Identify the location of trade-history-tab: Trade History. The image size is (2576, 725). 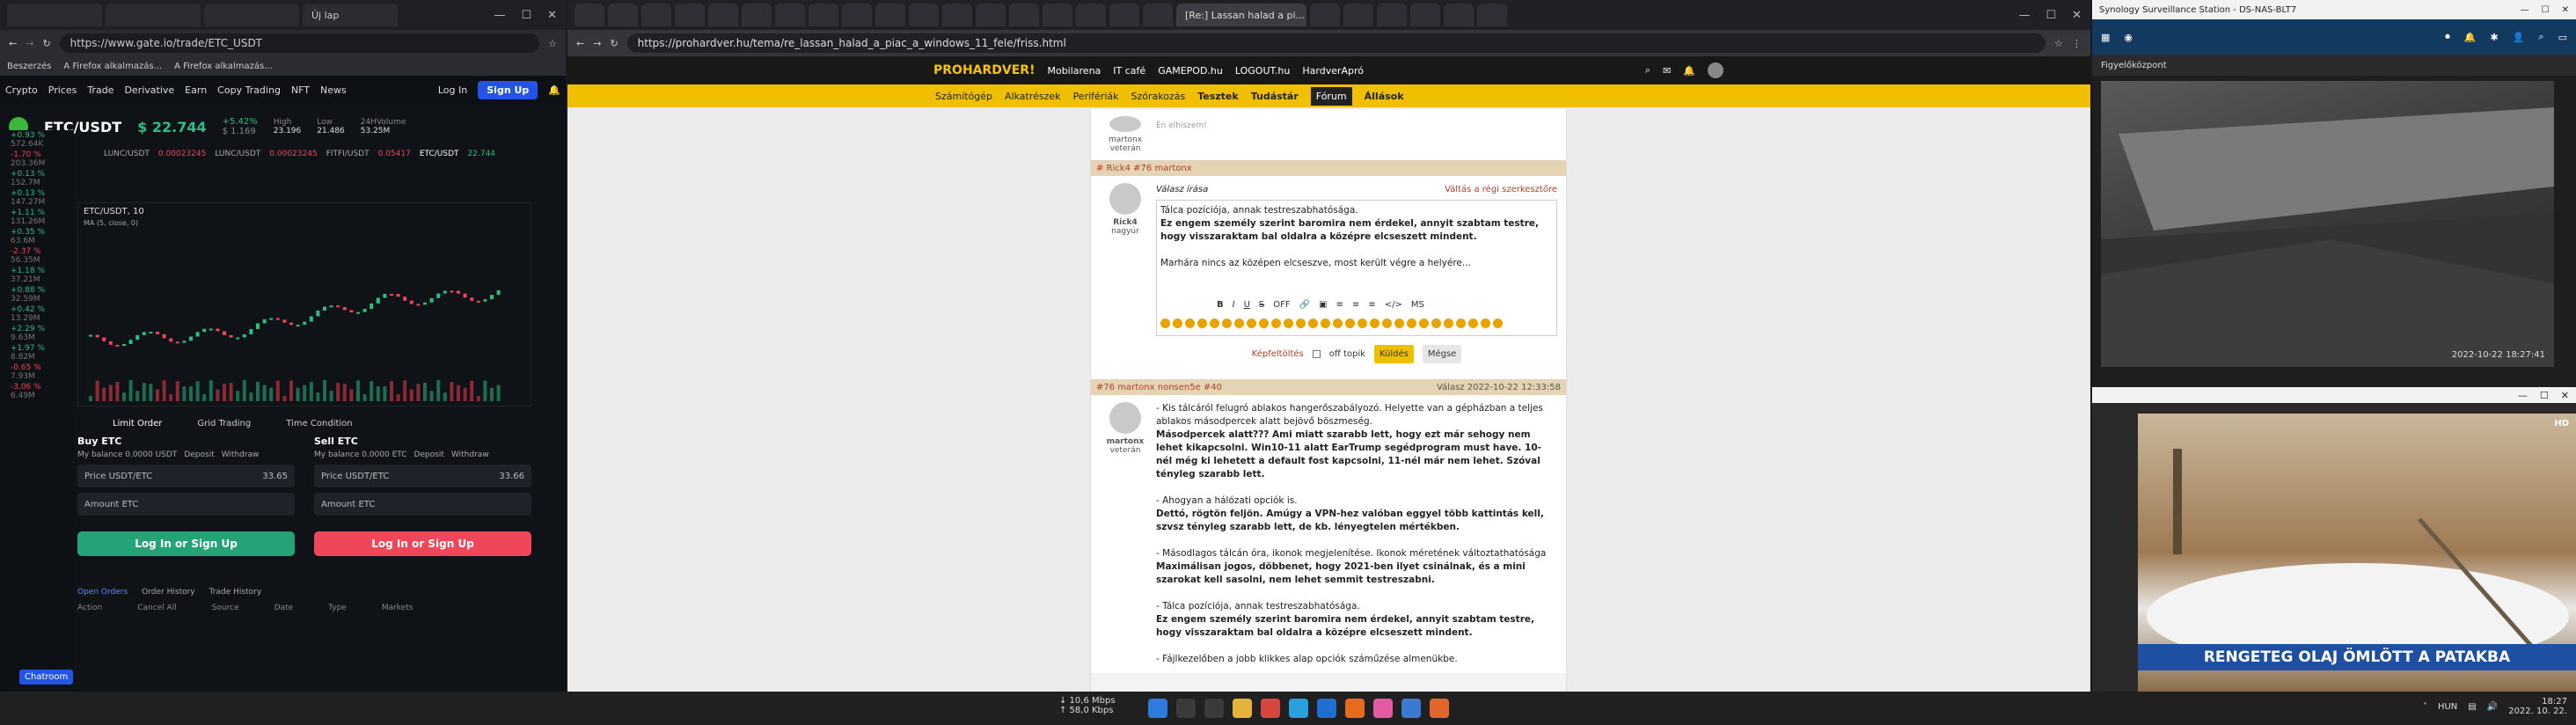
(235, 592).